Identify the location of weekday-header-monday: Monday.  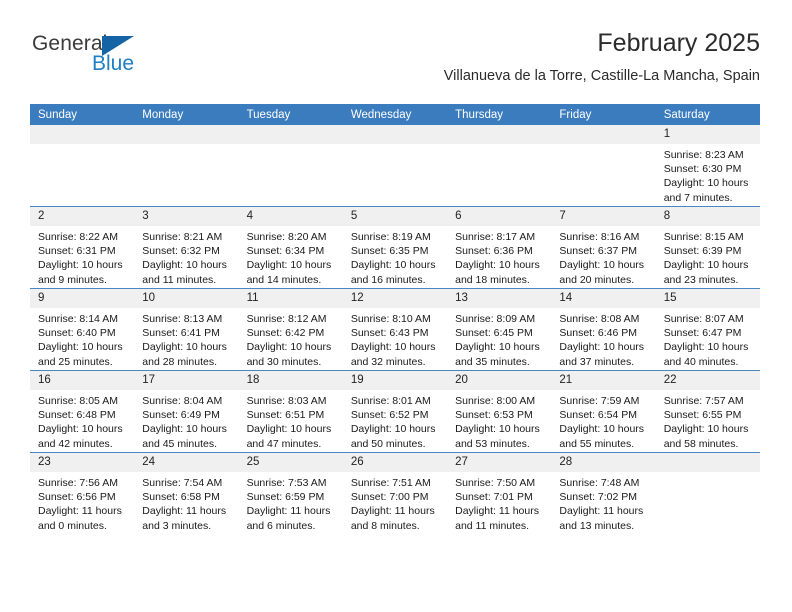
(186, 114).